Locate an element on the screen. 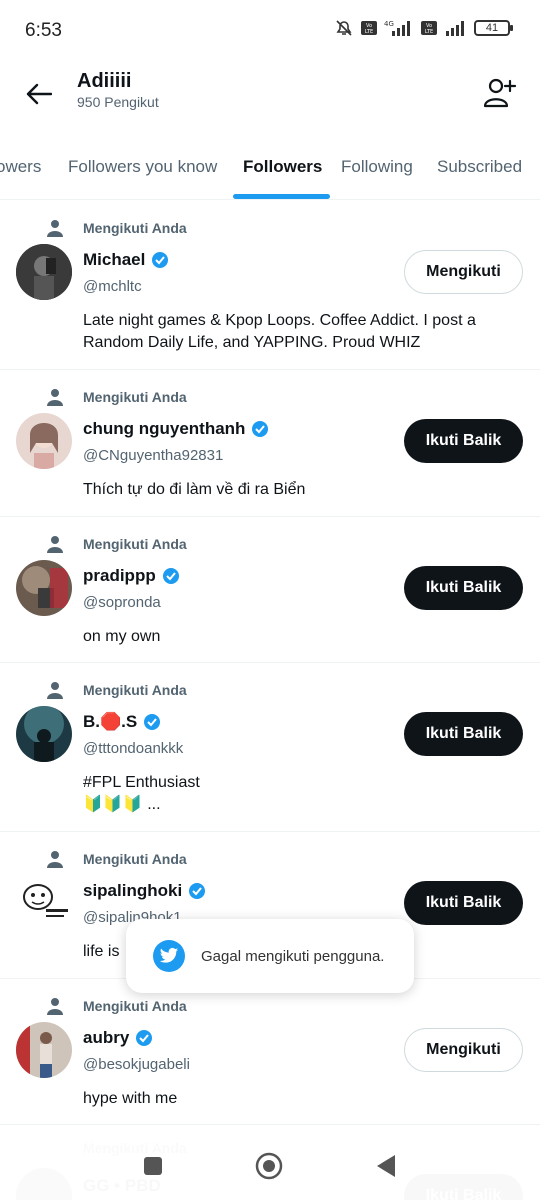 The image size is (540, 1200). active-tab-indicator is located at coordinates (281, 196).